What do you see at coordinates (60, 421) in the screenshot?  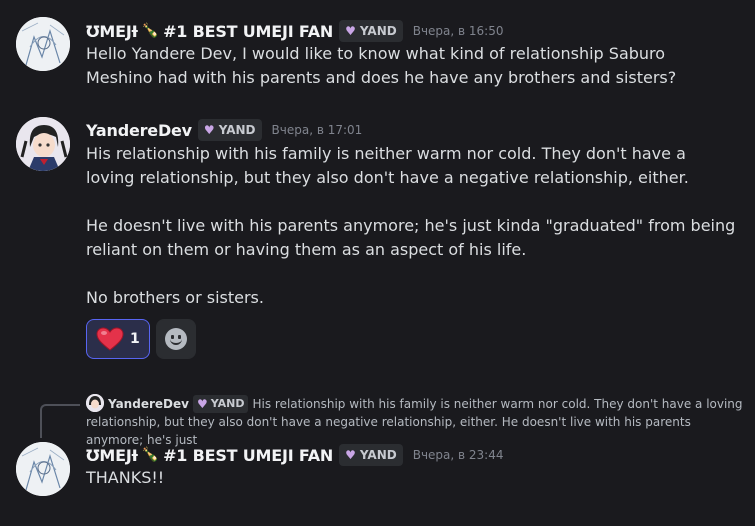 I see `reply-connector` at bounding box center [60, 421].